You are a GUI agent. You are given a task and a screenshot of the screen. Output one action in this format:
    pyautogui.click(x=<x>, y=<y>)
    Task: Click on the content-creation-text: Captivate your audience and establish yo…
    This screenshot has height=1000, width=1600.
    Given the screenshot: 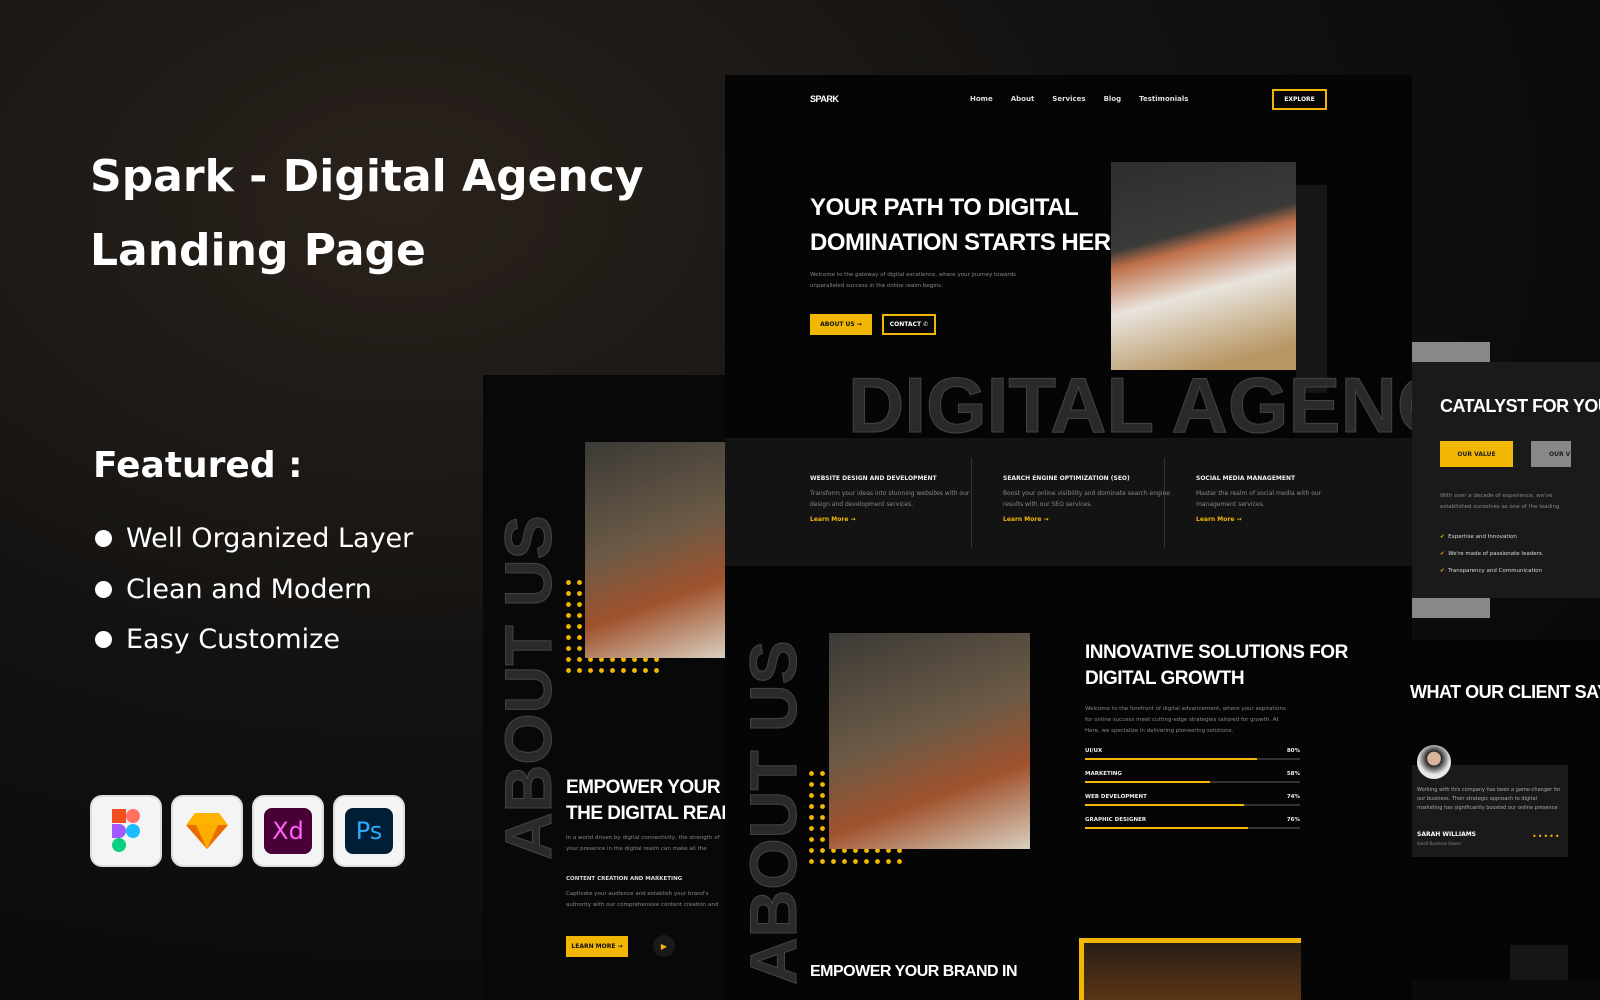 What is the action you would take?
    pyautogui.click(x=642, y=899)
    